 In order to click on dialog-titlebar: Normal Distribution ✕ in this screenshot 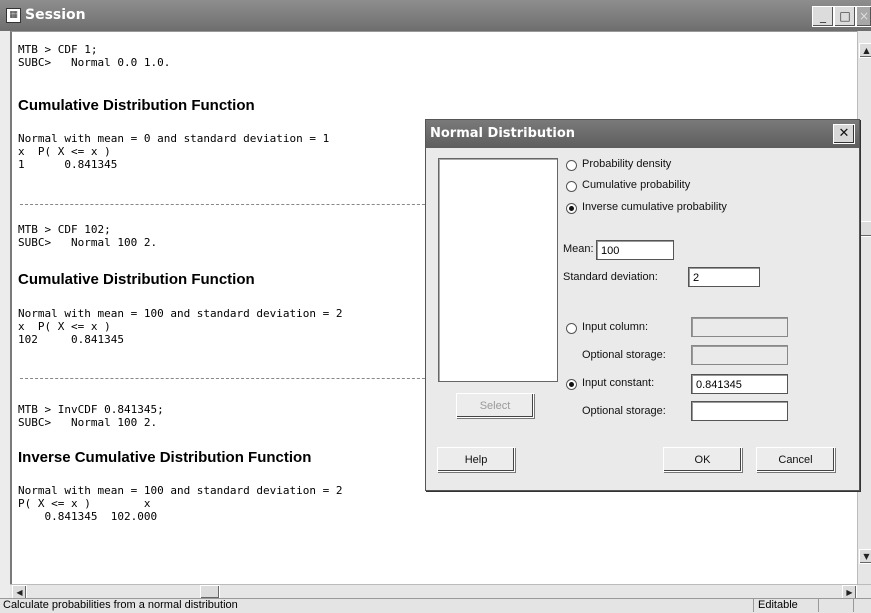, I will do `click(642, 134)`.